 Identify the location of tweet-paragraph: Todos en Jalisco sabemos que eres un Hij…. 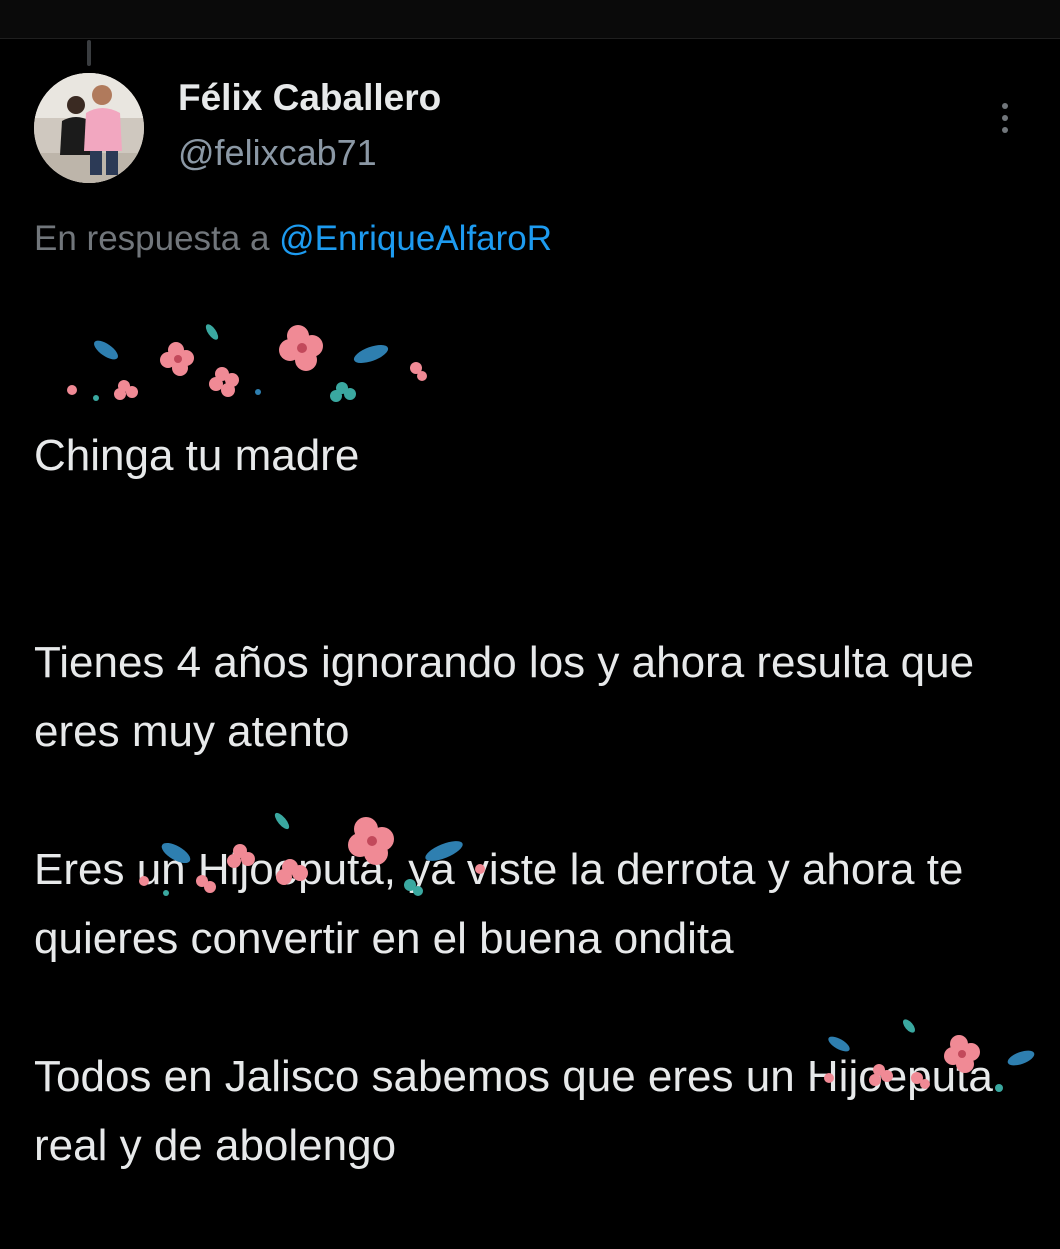
(534, 1099).